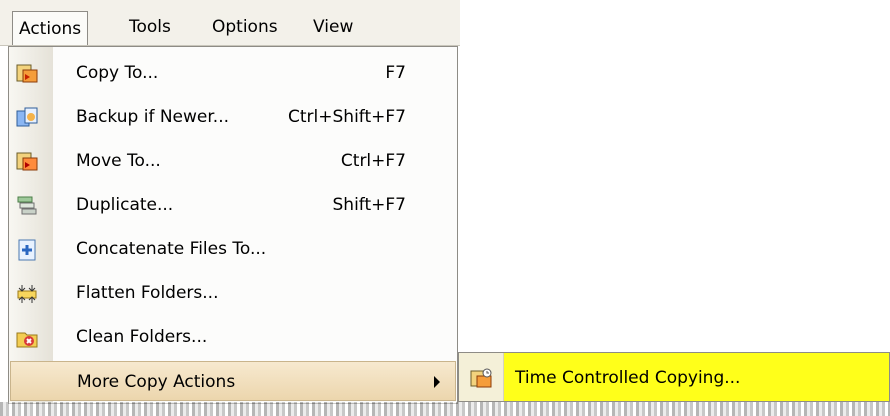 The height and width of the screenshot is (416, 890). What do you see at coordinates (369, 205) in the screenshot?
I see `menu-item-shortcut: Shift+F7` at bounding box center [369, 205].